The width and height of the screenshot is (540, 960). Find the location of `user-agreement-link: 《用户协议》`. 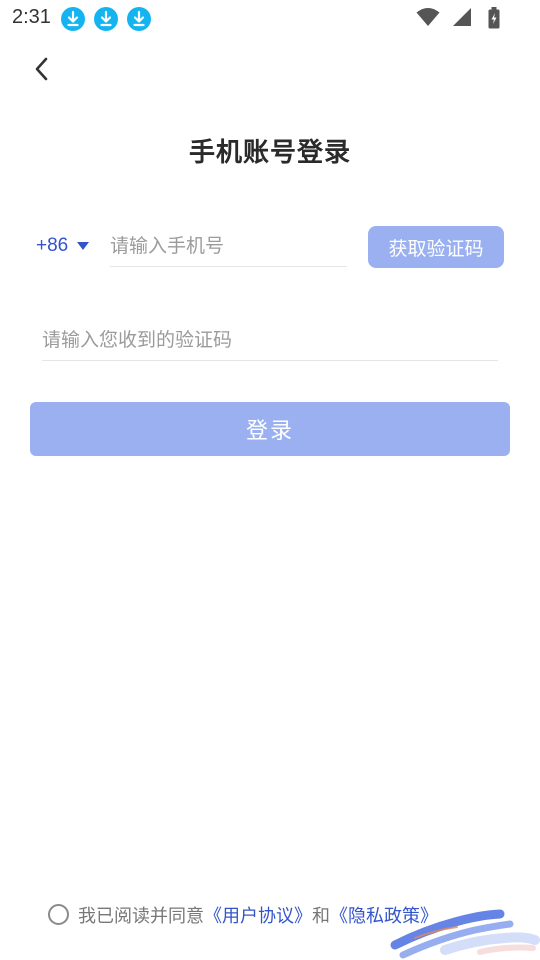

user-agreement-link: 《用户协议》 is located at coordinates (258, 916).